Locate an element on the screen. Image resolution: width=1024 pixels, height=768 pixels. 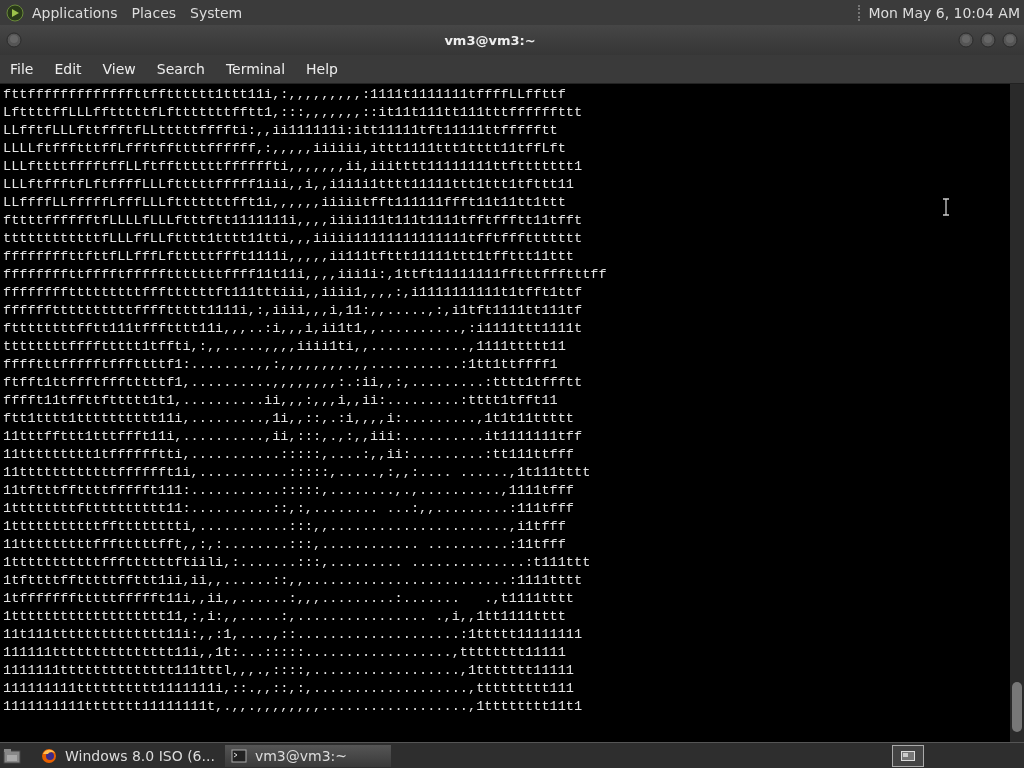
menu-item: File is located at coordinates (22, 69).